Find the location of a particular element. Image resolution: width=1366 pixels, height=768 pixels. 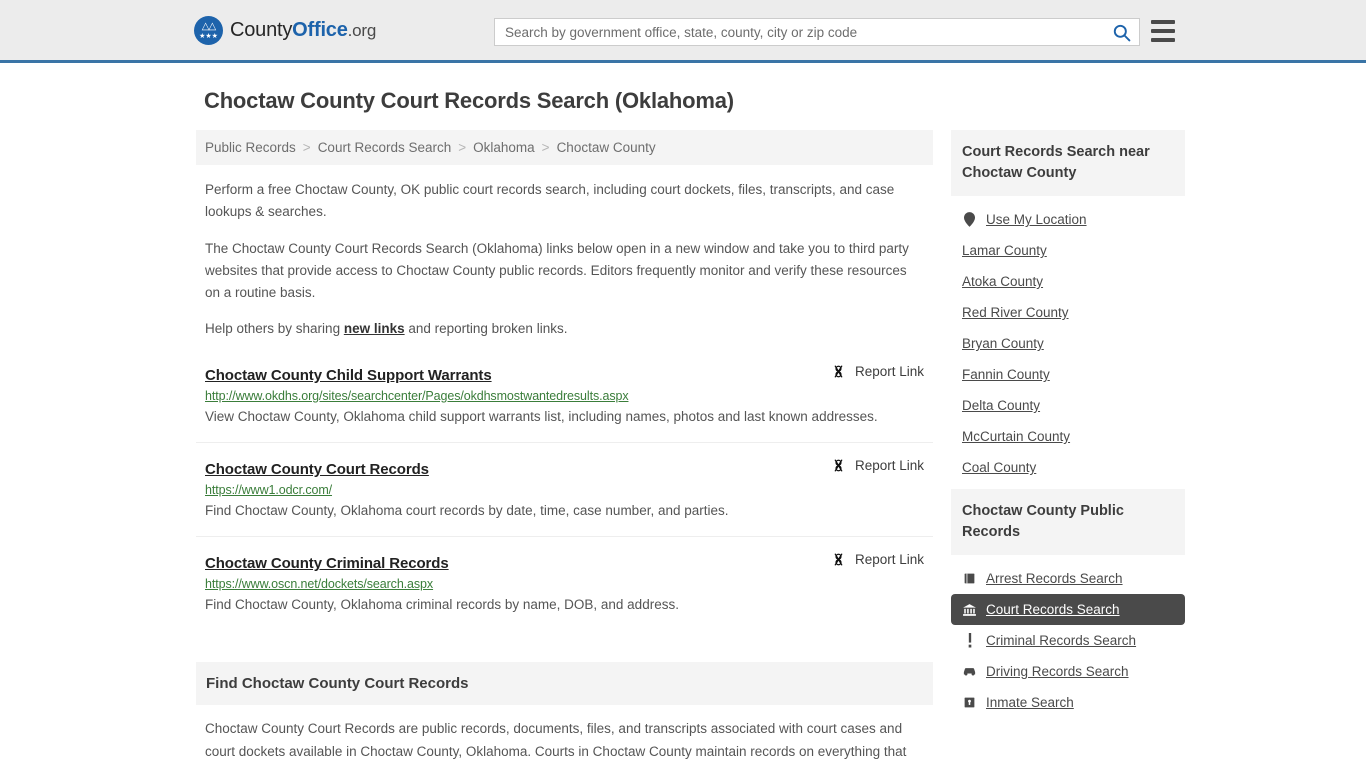

sidebar-item-inmate-search: Inmate Search is located at coordinates (1068, 702).